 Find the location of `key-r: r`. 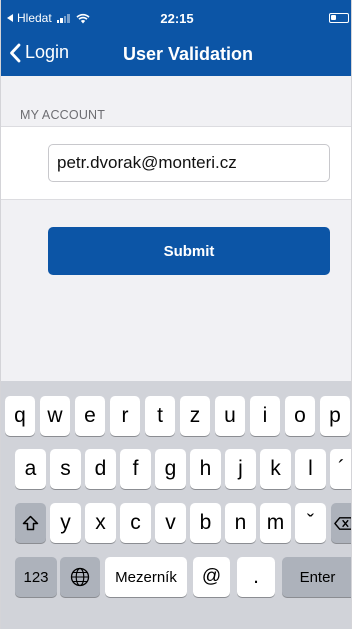

key-r: r is located at coordinates (125, 416).